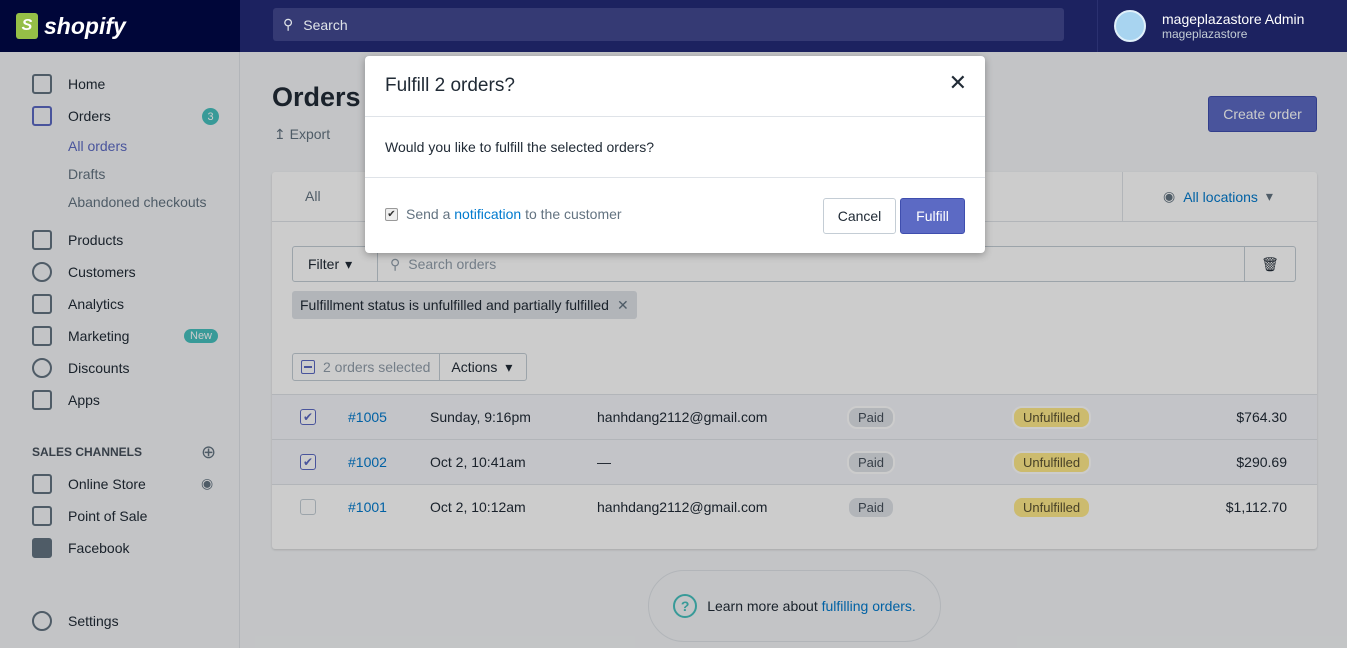  Describe the element at coordinates (1233, 19) in the screenshot. I see `user-name: mageplazastore Admin` at that location.